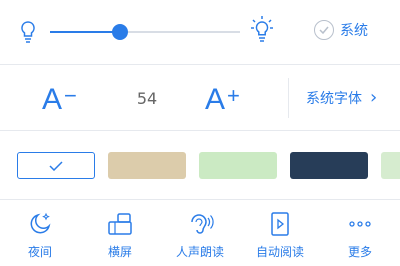 This screenshot has width=400, height=266. Describe the element at coordinates (70, 95) in the screenshot. I see `font-decrease-sign: −` at that location.